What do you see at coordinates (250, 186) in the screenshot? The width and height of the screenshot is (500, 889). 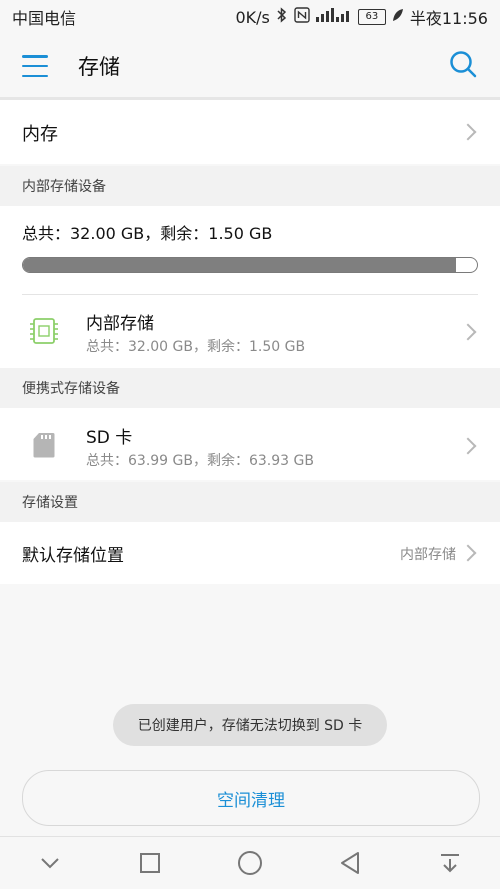 I see `section-header-internal: 内部存储设备` at bounding box center [250, 186].